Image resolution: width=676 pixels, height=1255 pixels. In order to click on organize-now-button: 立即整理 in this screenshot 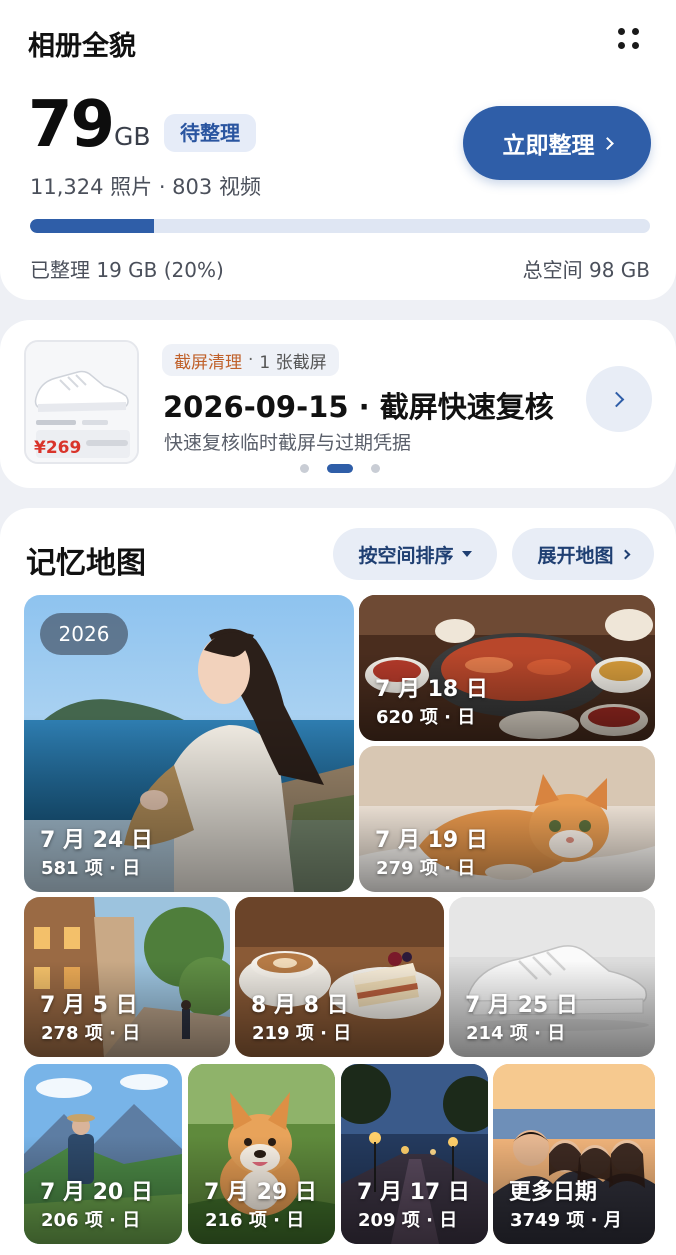, I will do `click(557, 143)`.